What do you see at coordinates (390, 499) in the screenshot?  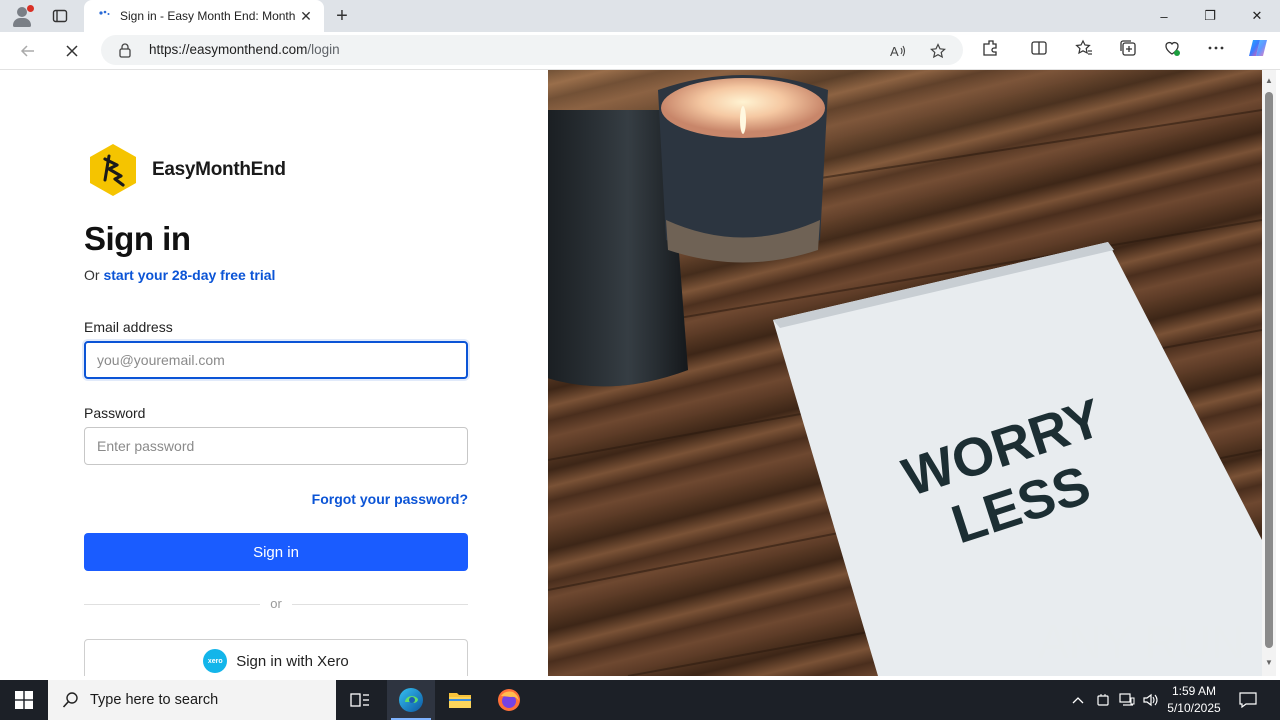 I see `forgot-password-link: Forgot your password?` at bounding box center [390, 499].